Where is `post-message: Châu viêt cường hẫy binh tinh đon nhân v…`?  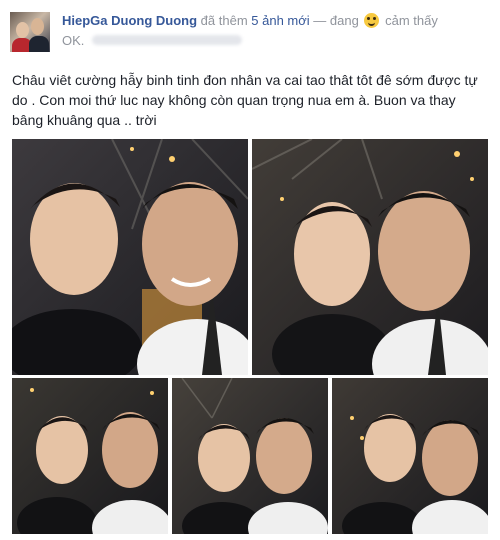 post-message: Châu viêt cường hẫy binh tinh đon nhân v… is located at coordinates (245, 100).